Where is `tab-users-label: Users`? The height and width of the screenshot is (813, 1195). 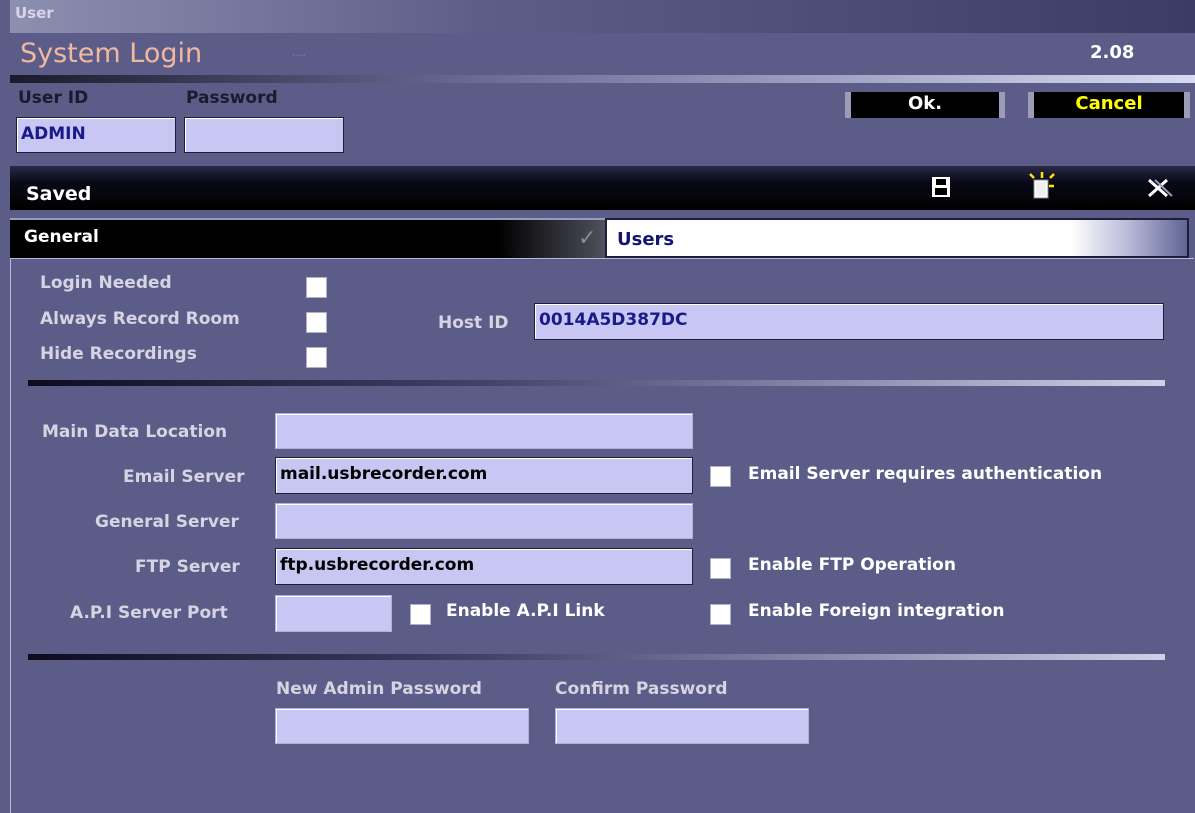 tab-users-label: Users is located at coordinates (646, 239).